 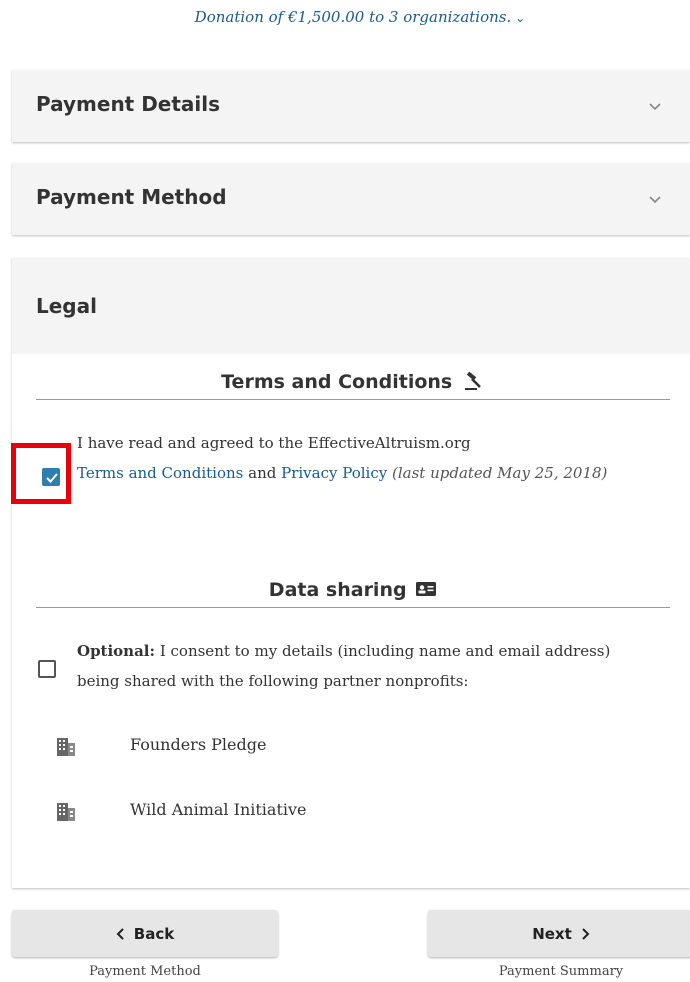 I want to click on partner-org-item: Founders Pledge, so click(x=256, y=747).